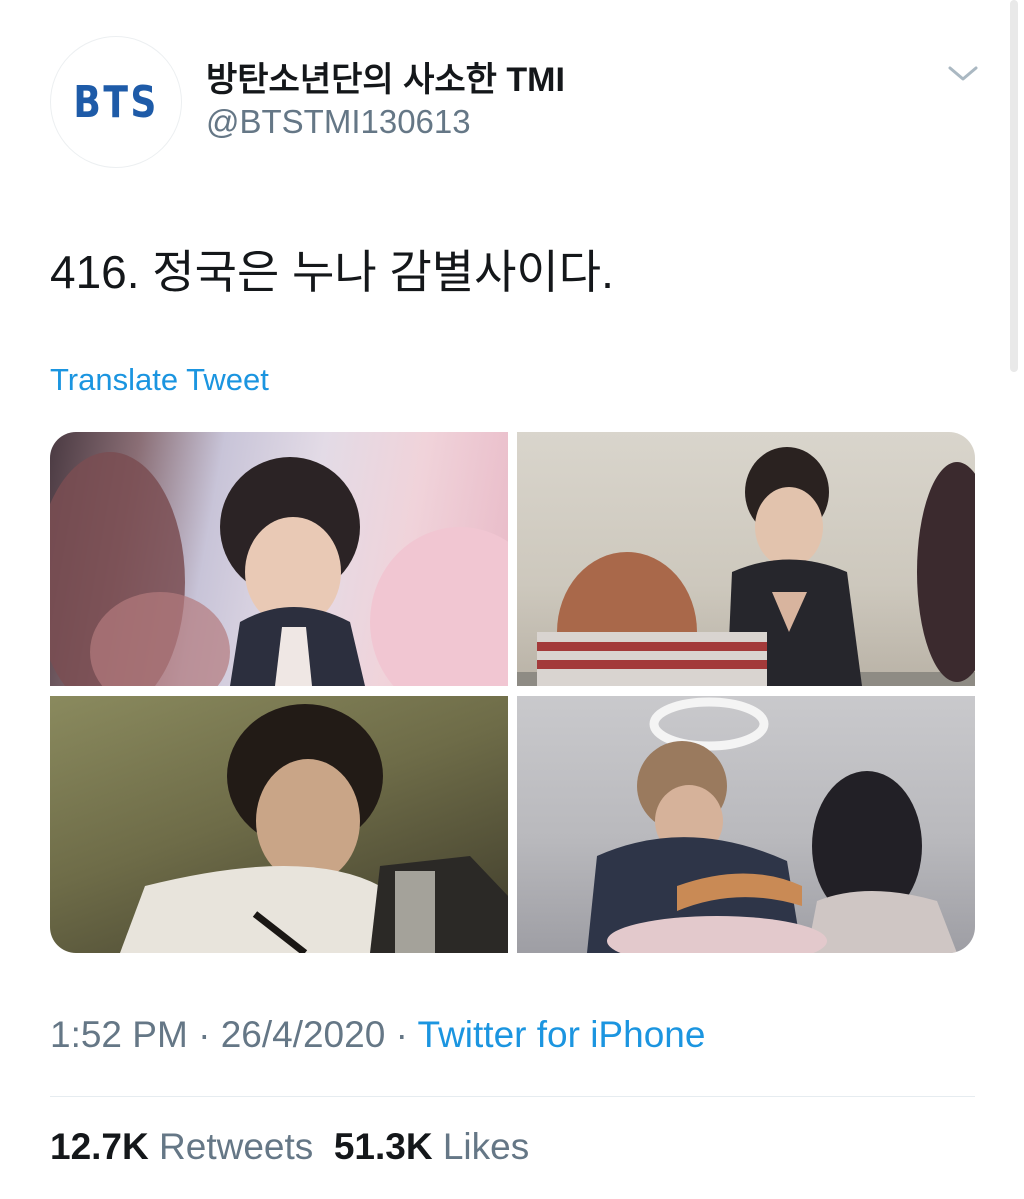 Image resolution: width=1024 pixels, height=1199 pixels. What do you see at coordinates (383, 1146) in the screenshot?
I see `likes-count: 51.3K` at bounding box center [383, 1146].